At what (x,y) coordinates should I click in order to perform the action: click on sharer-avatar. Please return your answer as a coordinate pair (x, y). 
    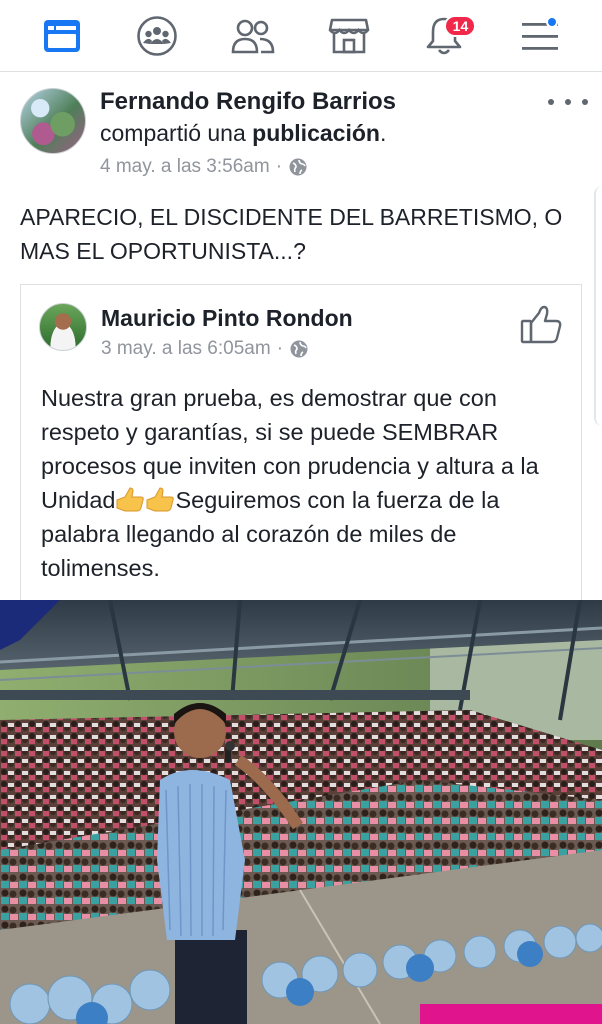
    Looking at the image, I should click on (53, 121).